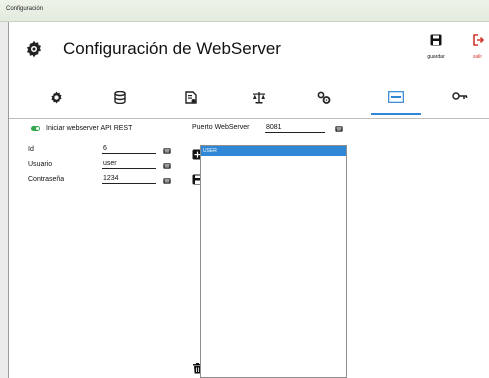 Image resolution: width=489 pixels, height=378 pixels. Describe the element at coordinates (396, 97) in the screenshot. I see `api-icon` at that location.